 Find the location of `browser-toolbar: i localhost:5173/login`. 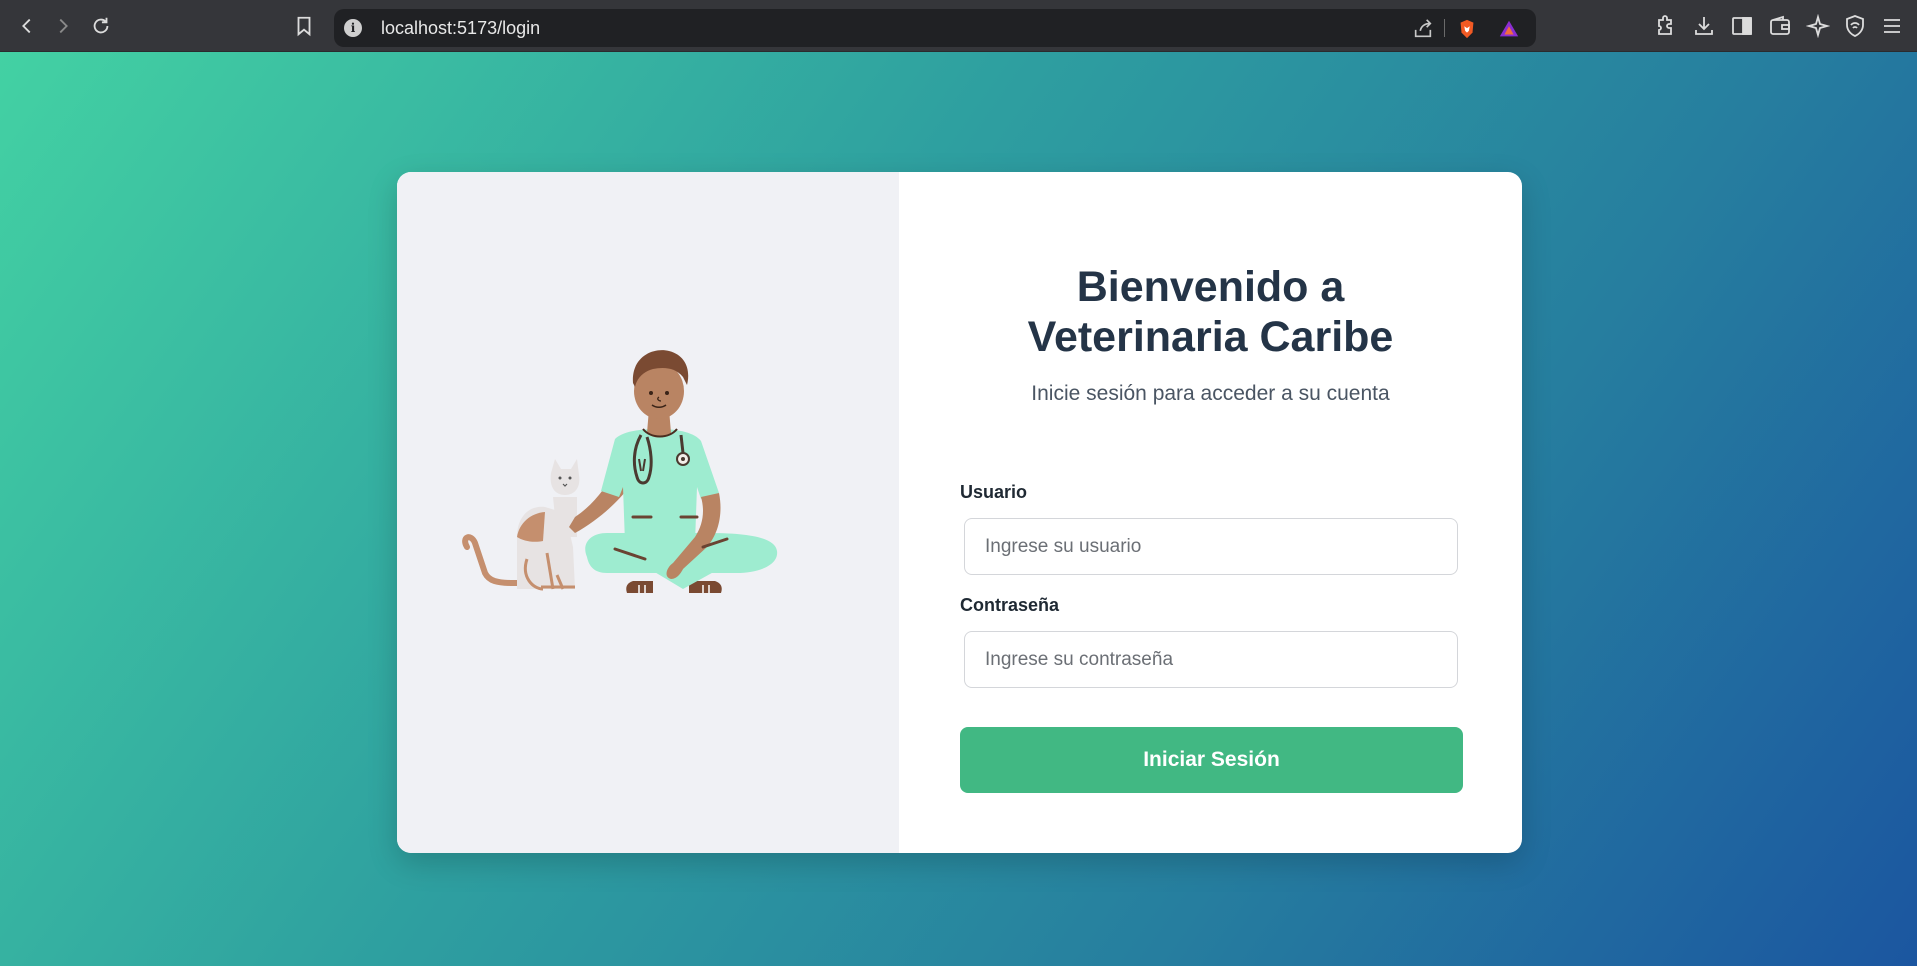

browser-toolbar: i localhost:5173/login is located at coordinates (958, 26).